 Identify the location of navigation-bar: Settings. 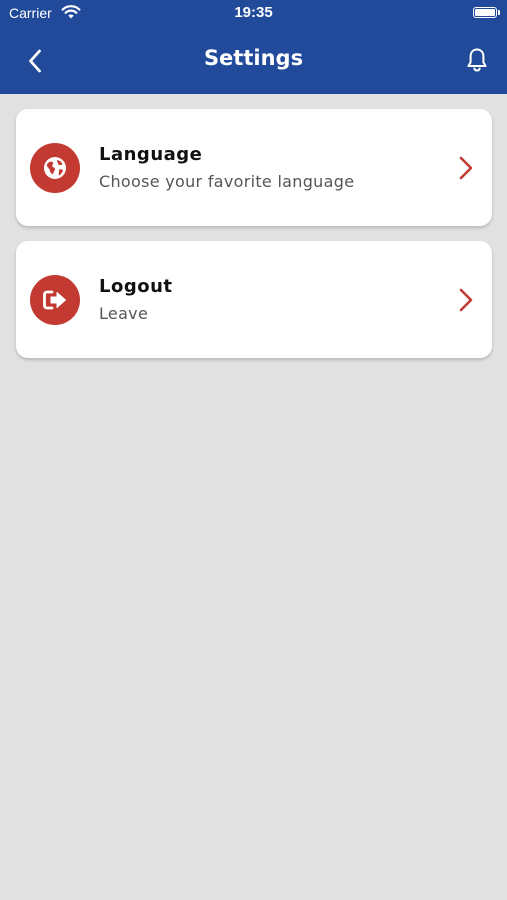
(253, 61).